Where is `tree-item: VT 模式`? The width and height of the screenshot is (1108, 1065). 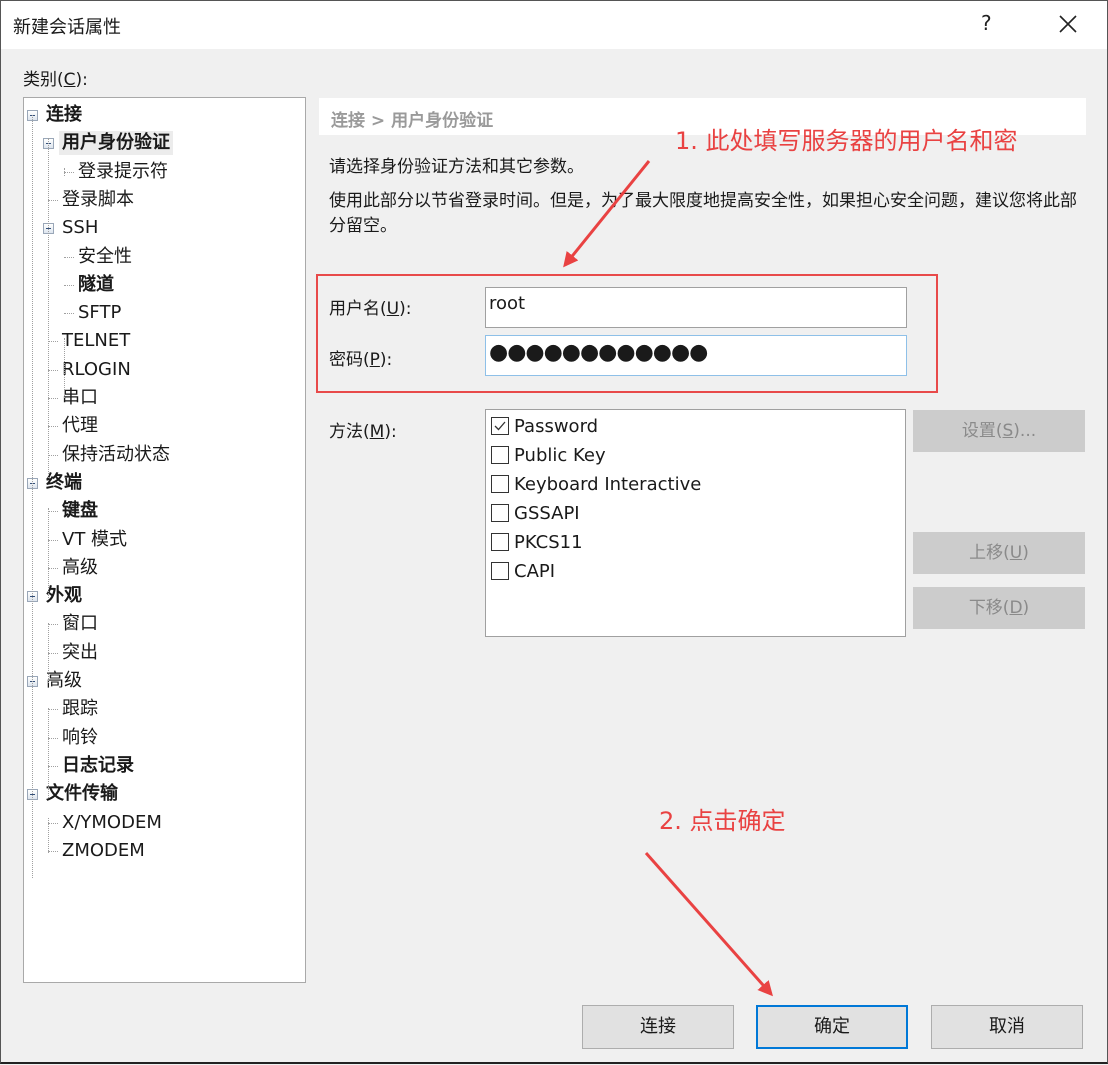
tree-item: VT 模式 is located at coordinates (94, 540).